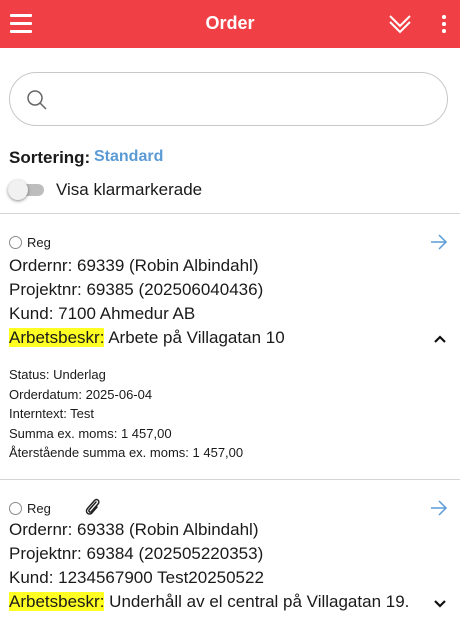 Image resolution: width=460 pixels, height=624 pixels. What do you see at coordinates (136, 553) in the screenshot?
I see `project-number: Projektnr: 69384 (202505220353)` at bounding box center [136, 553].